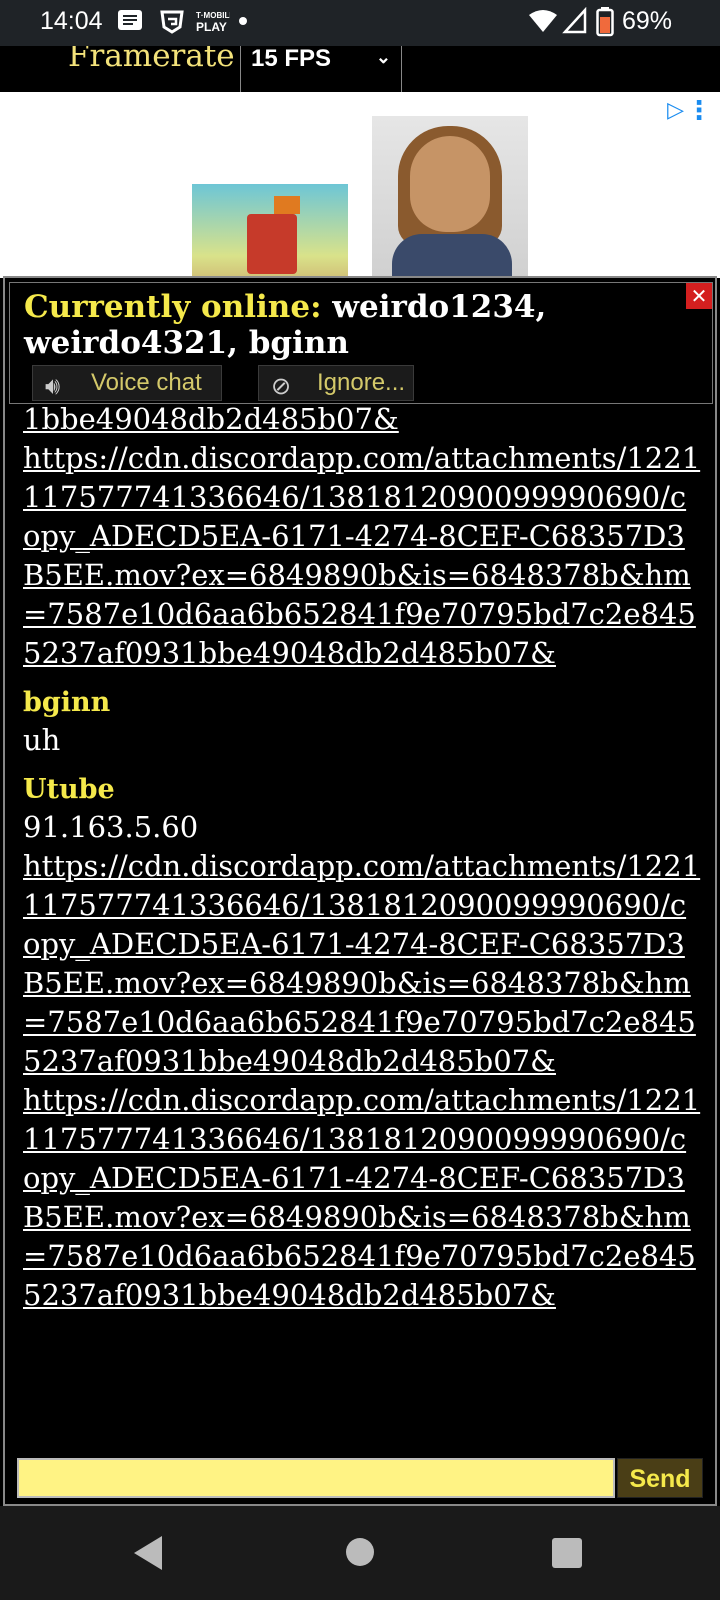 The height and width of the screenshot is (1600, 720). Describe the element at coordinates (211, 420) in the screenshot. I see `link: 1bbe49048db2d485b07&` at that location.